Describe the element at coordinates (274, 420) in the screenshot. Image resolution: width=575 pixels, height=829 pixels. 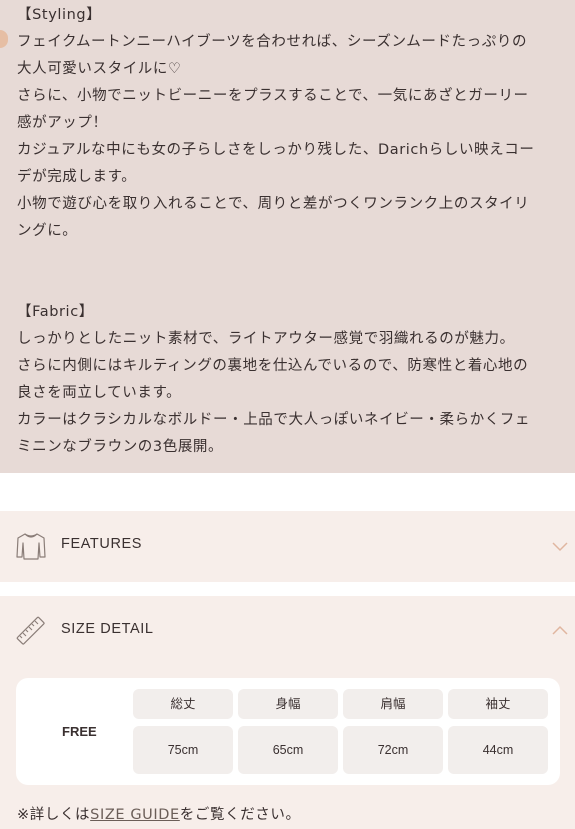
I see `fabric-line: カラーはクラシカルなボルドー・上品で大人っぽいネイビー・柔らかくフェ` at that location.